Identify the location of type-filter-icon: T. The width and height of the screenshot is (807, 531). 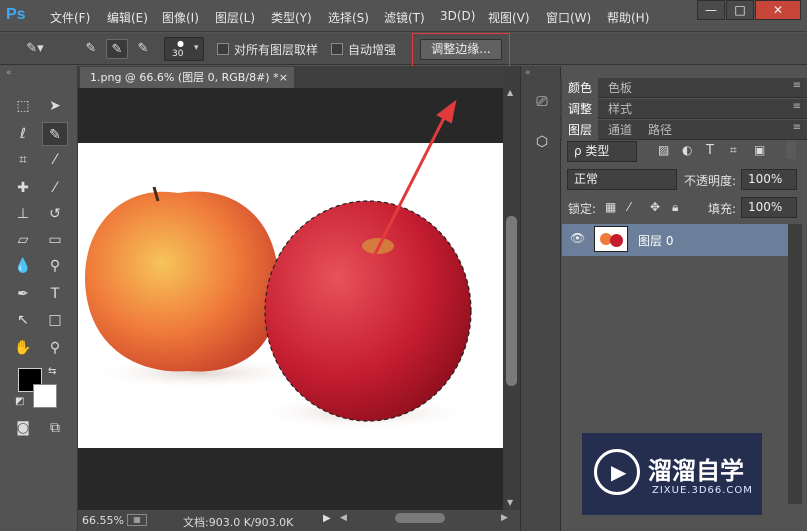
(710, 150).